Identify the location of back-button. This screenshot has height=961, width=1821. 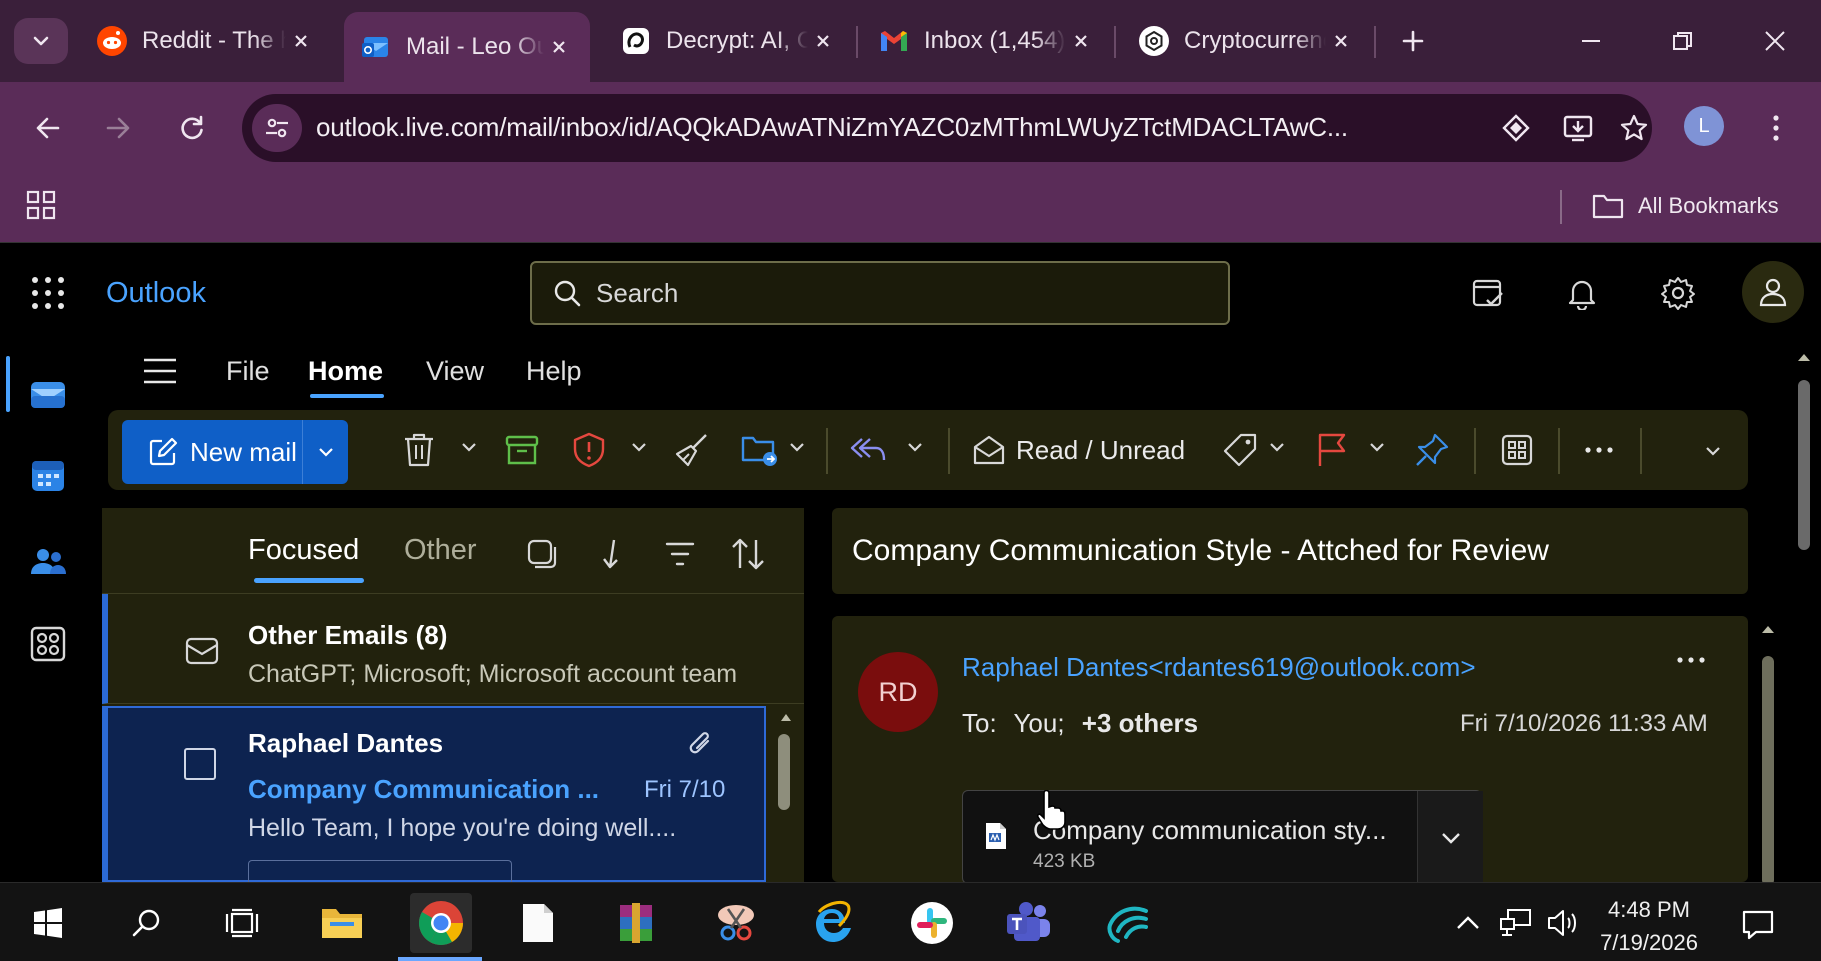
(48, 128).